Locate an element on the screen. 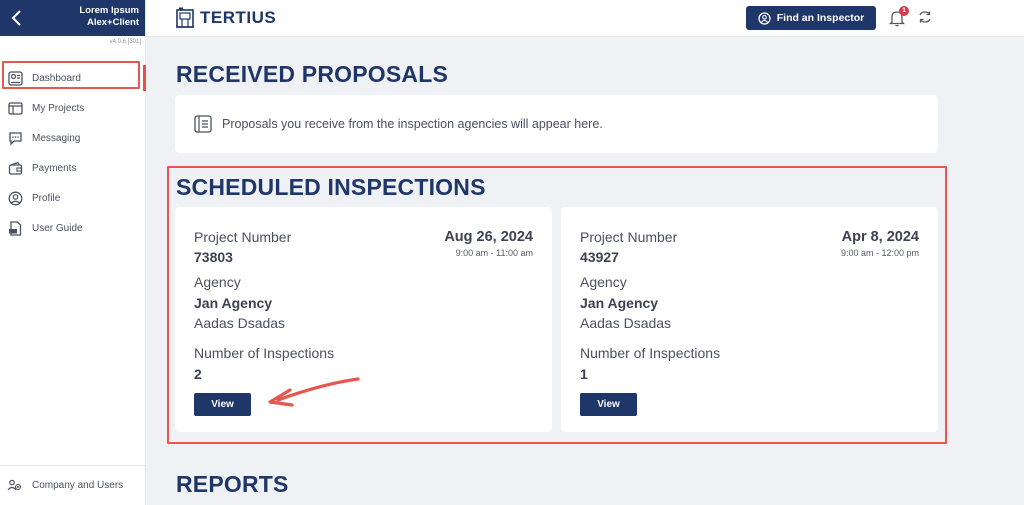 This screenshot has height=505, width=1024. sidebar-item-label: User Guide is located at coordinates (57, 228).